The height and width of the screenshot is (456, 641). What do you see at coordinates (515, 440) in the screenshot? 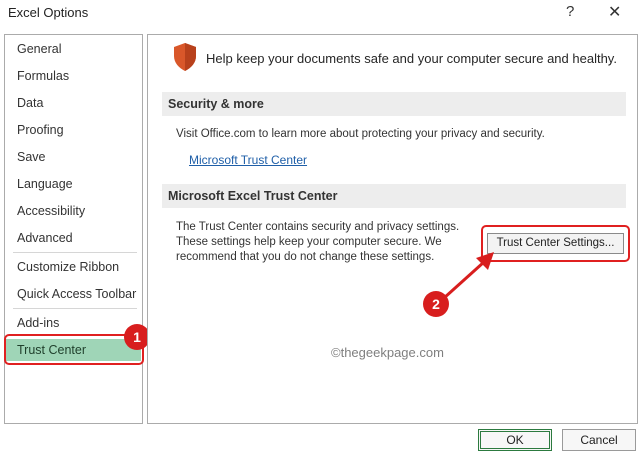
I see `ok-button: OK` at bounding box center [515, 440].